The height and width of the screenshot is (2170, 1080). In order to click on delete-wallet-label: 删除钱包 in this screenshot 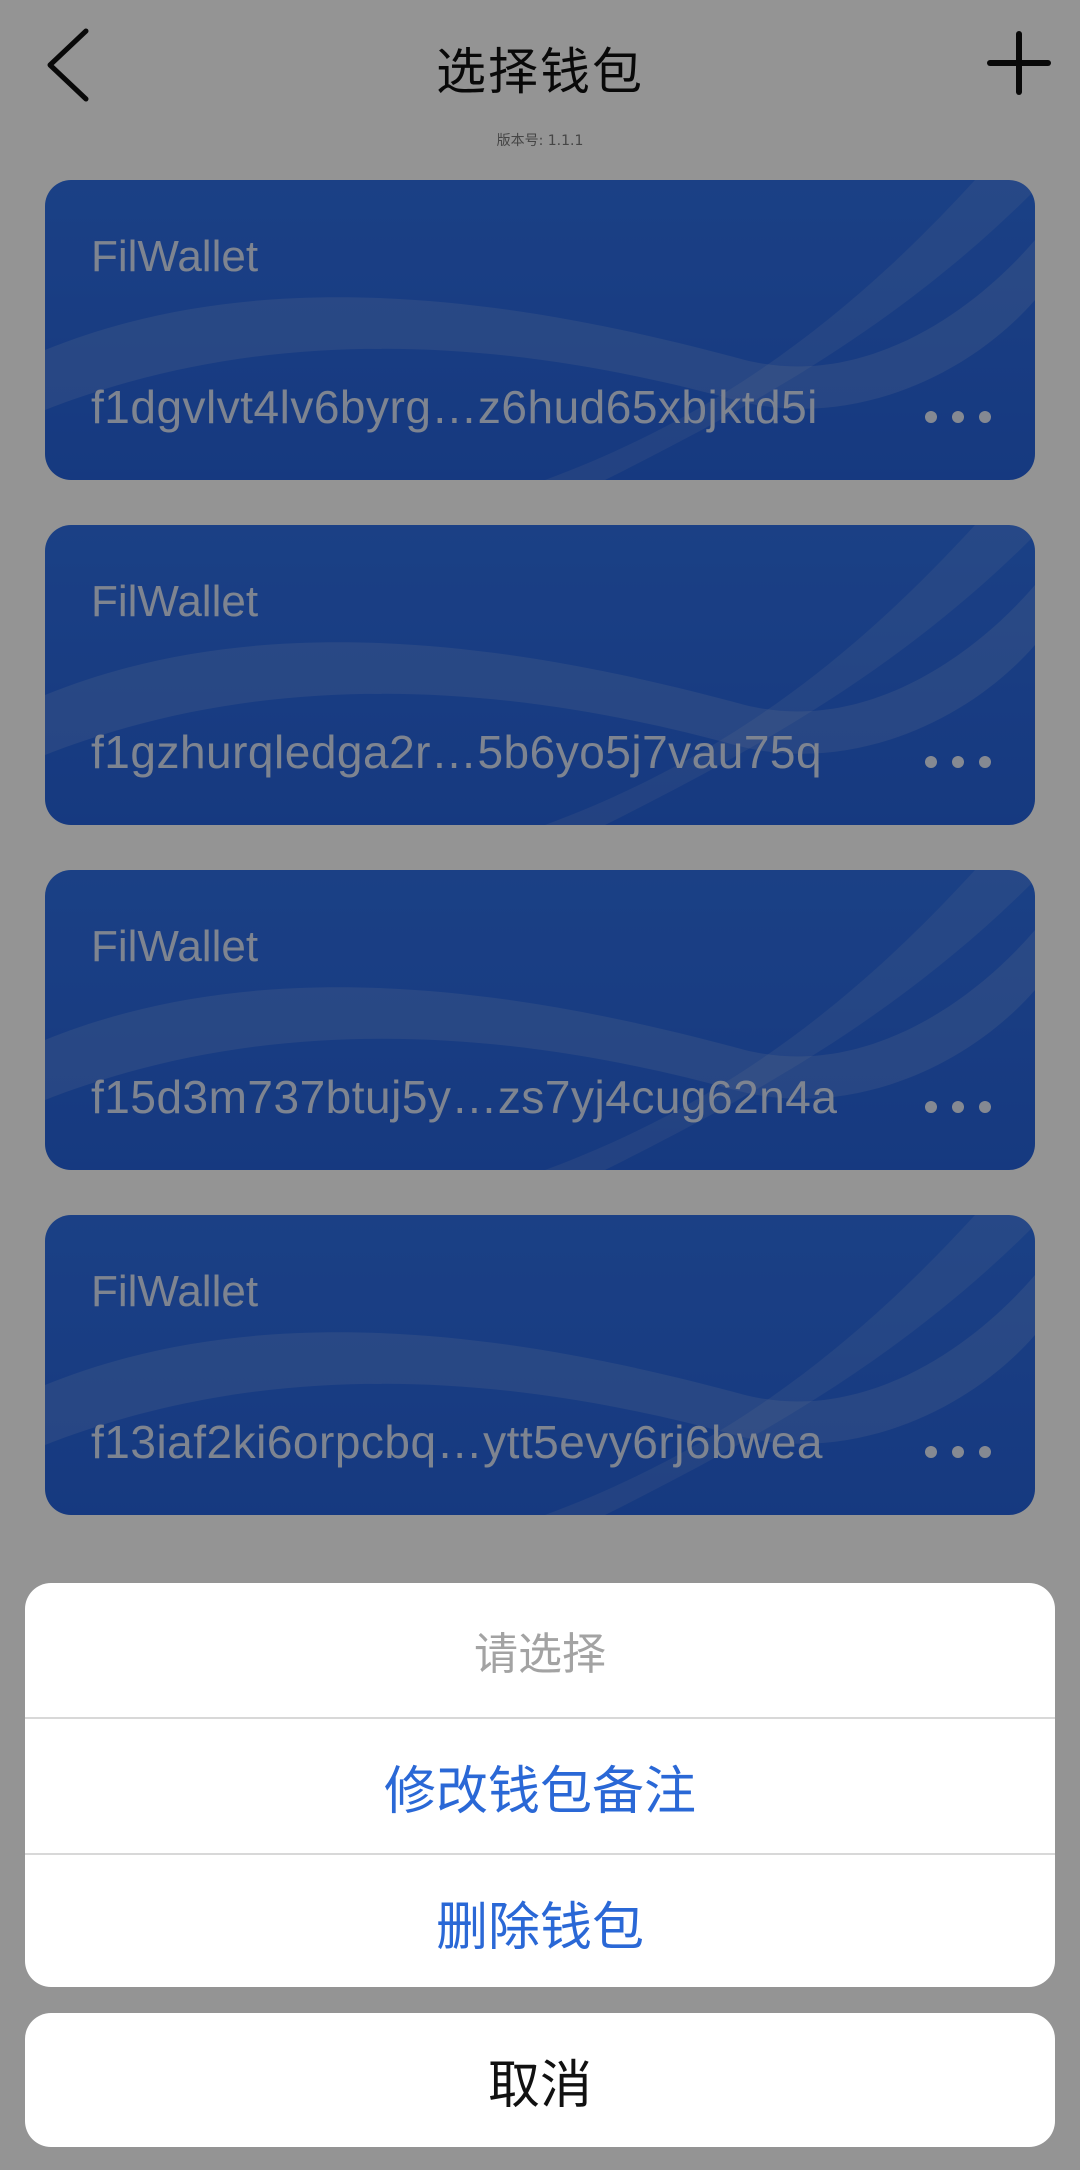, I will do `click(539, 1927)`.